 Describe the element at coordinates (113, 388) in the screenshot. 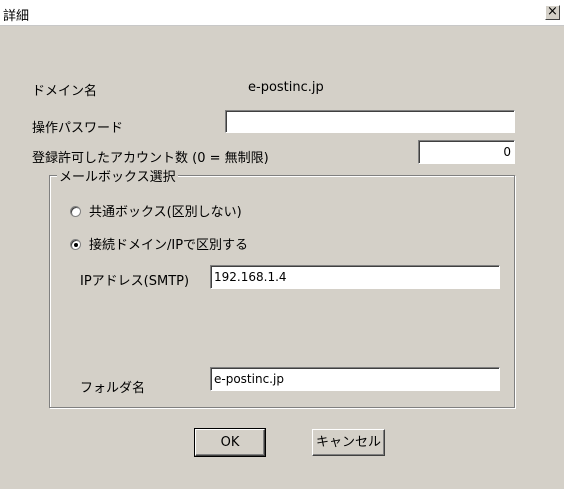

I see `folder-name-label: フォルダ名` at that location.